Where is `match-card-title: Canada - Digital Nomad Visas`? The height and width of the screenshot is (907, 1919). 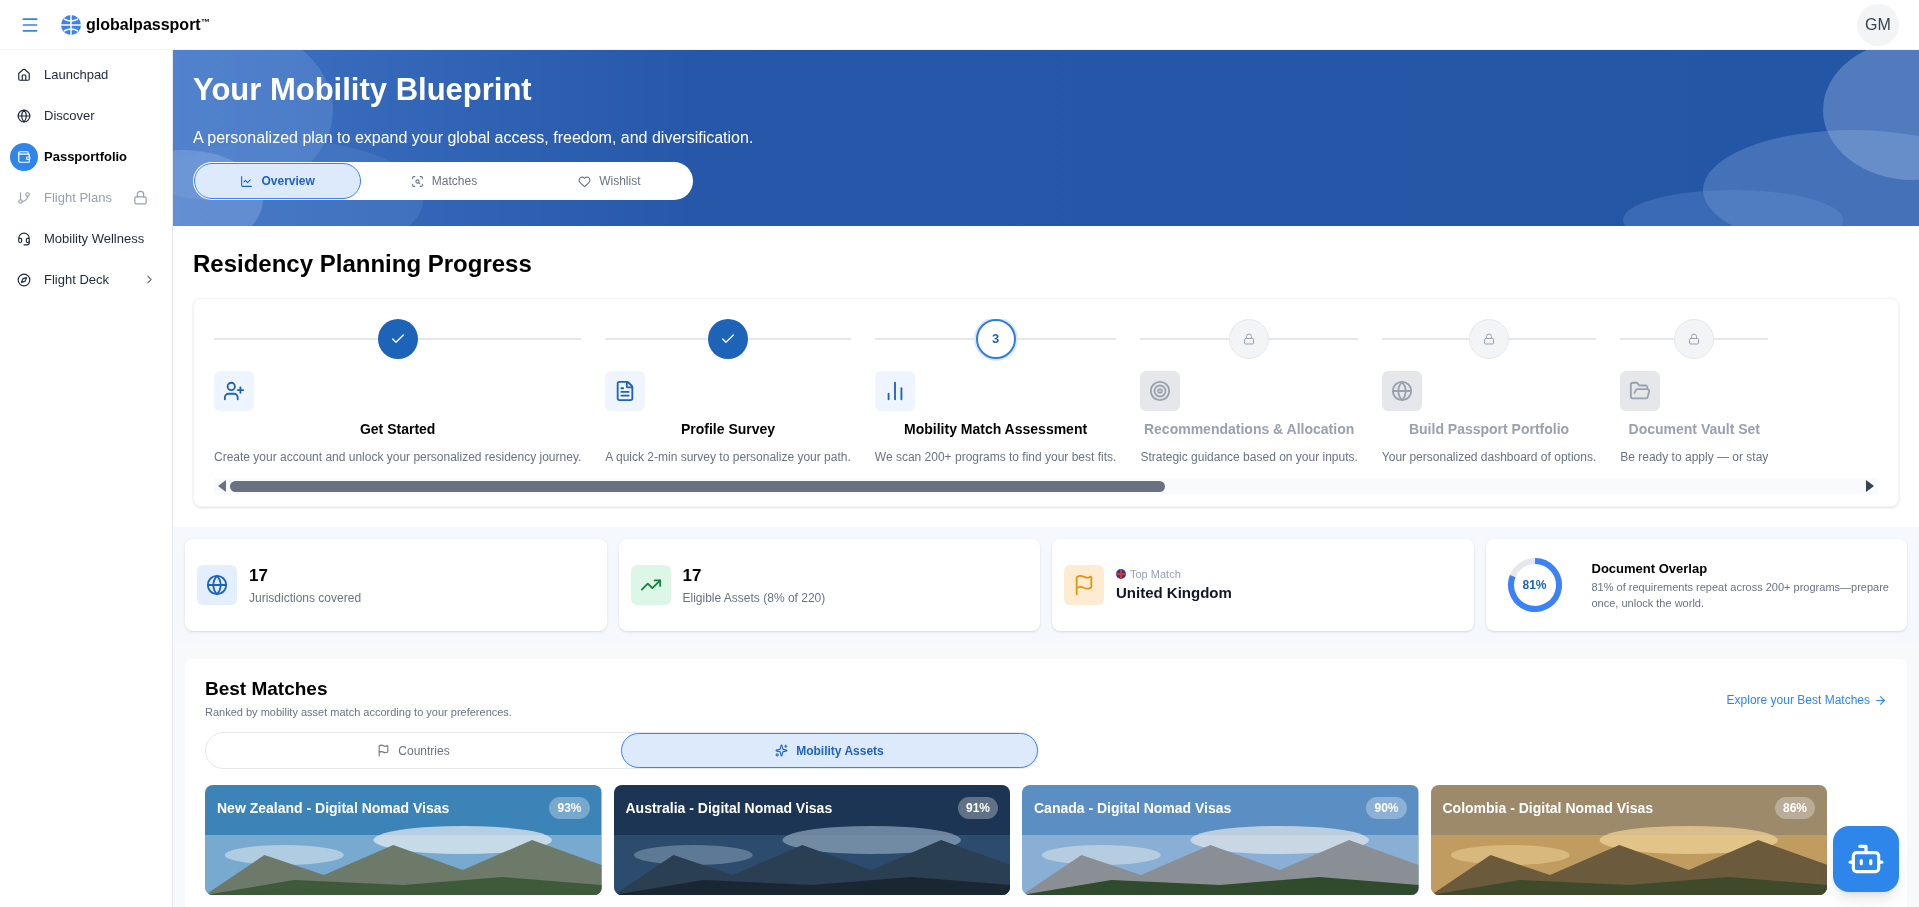
match-card-title: Canada - Digital Nomad Visas is located at coordinates (1133, 808).